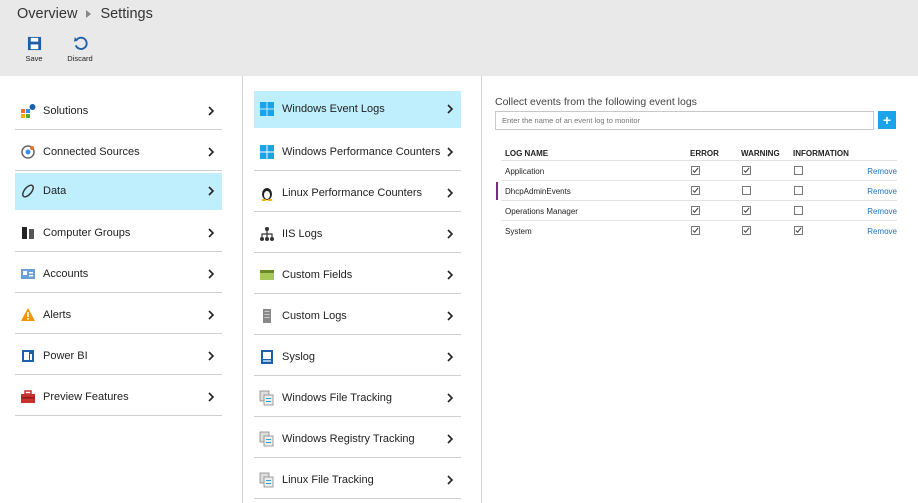  I want to click on data-item-syslog: Syslog, so click(357, 357).